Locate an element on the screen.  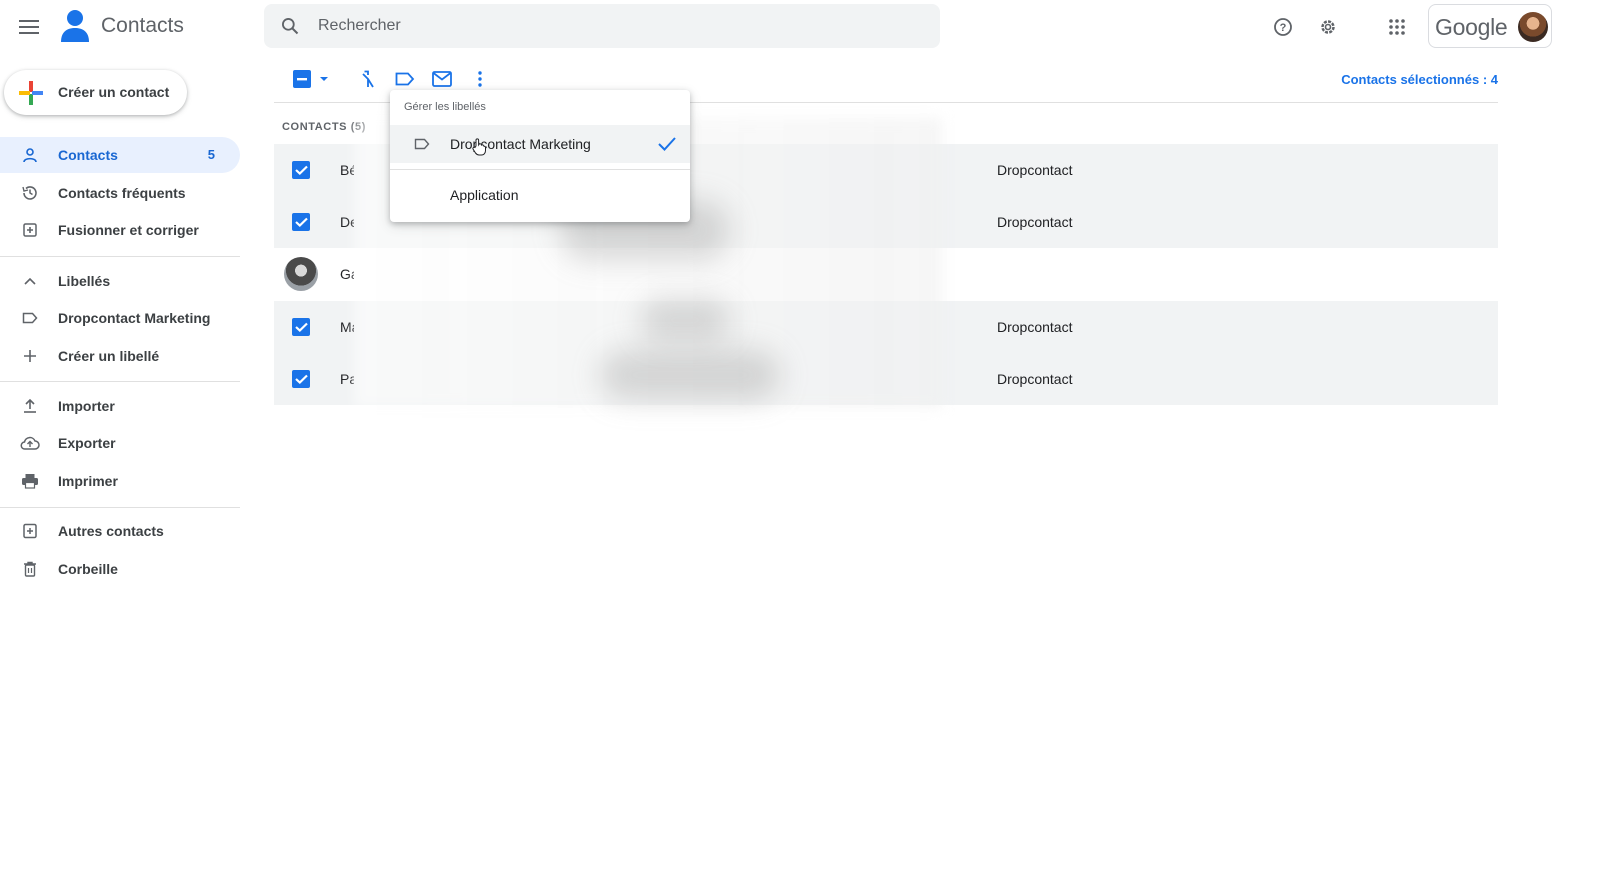
create-contact-label: Créer un contact is located at coordinates (114, 92).